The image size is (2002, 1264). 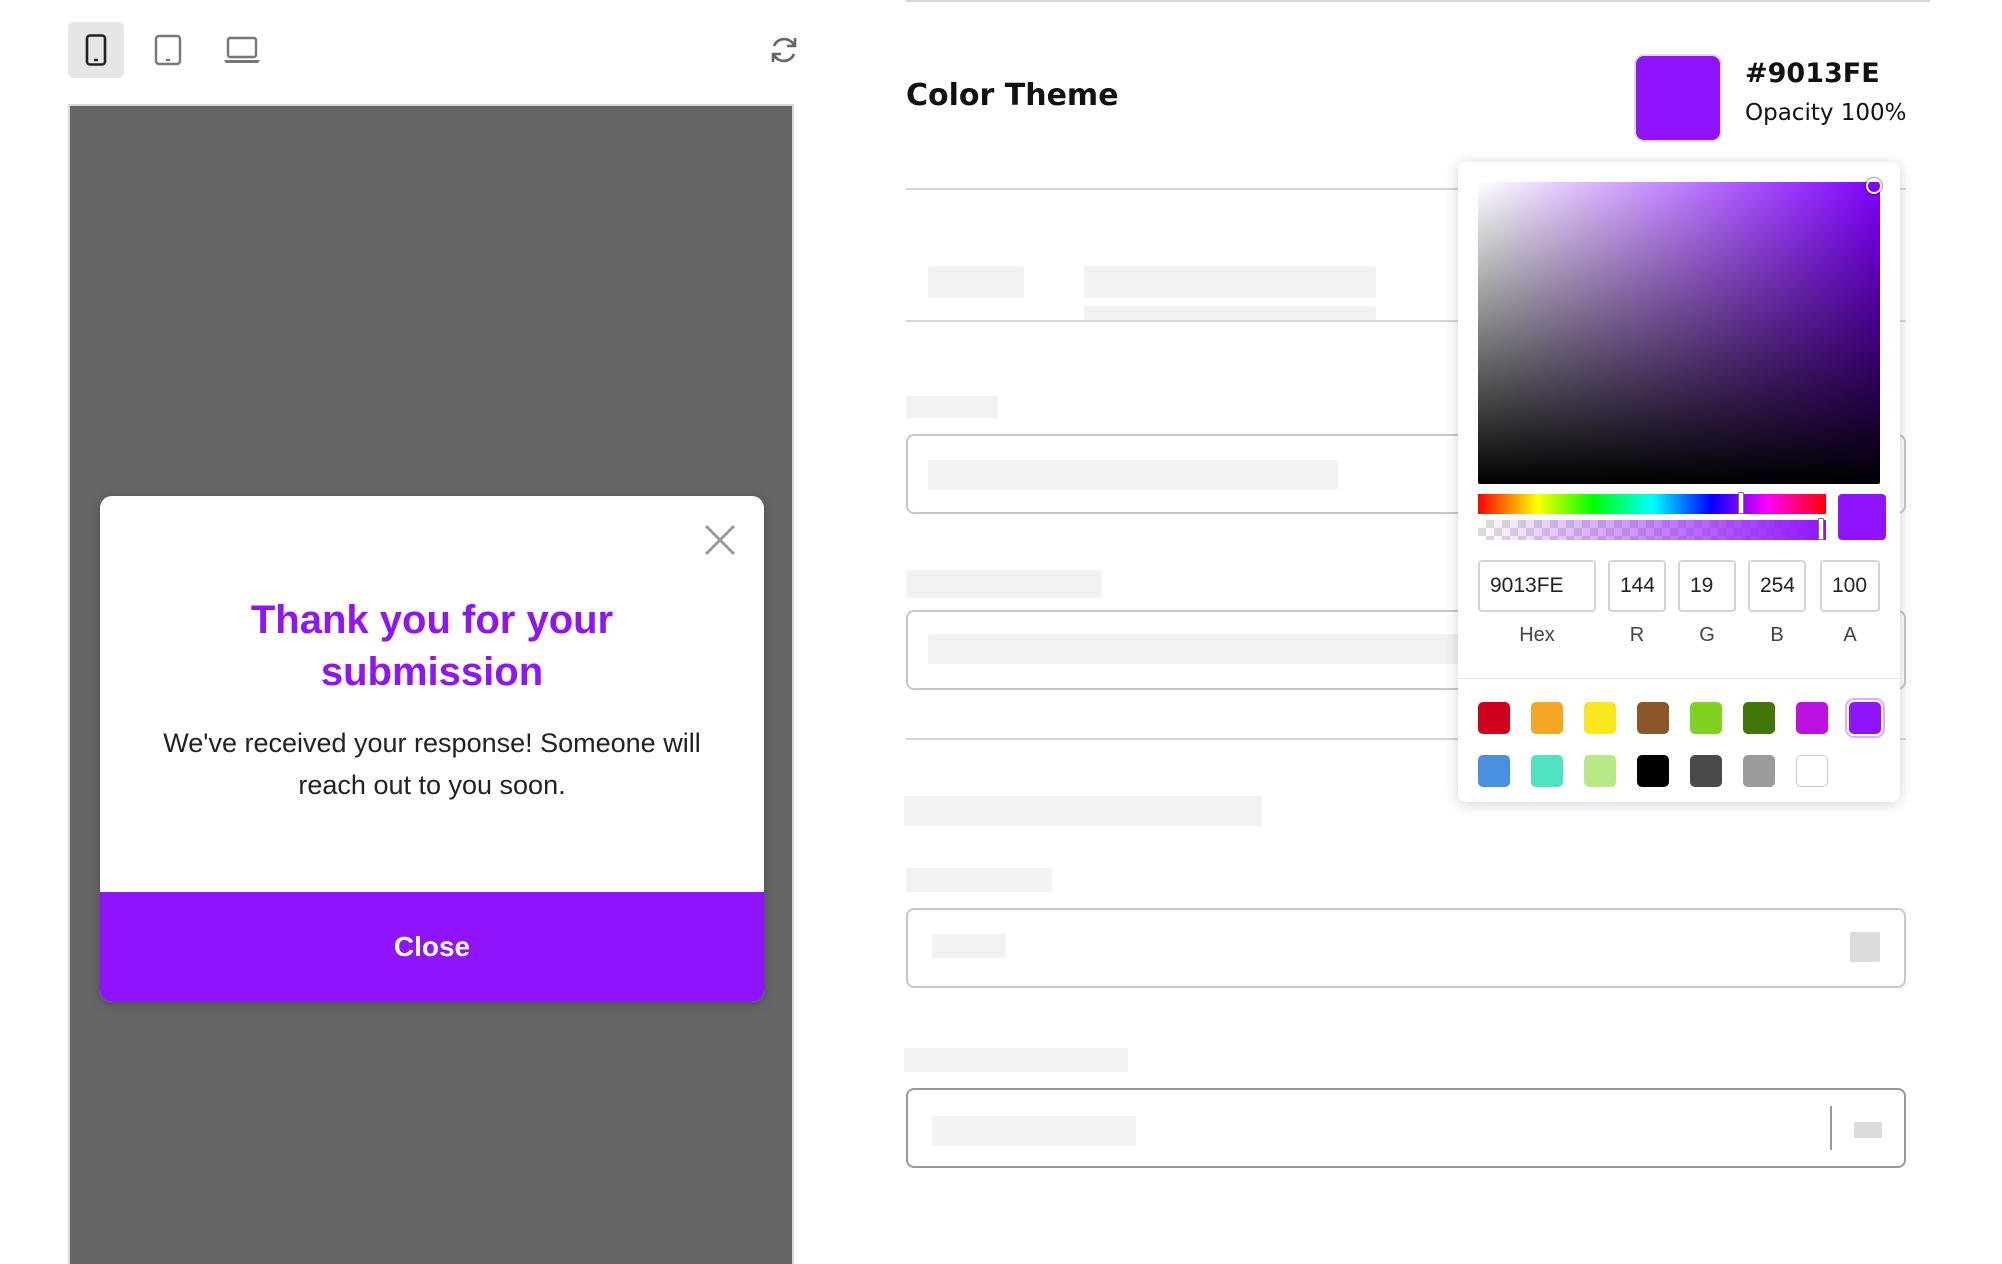 I want to click on modal-close-button: Close, so click(x=432, y=947).